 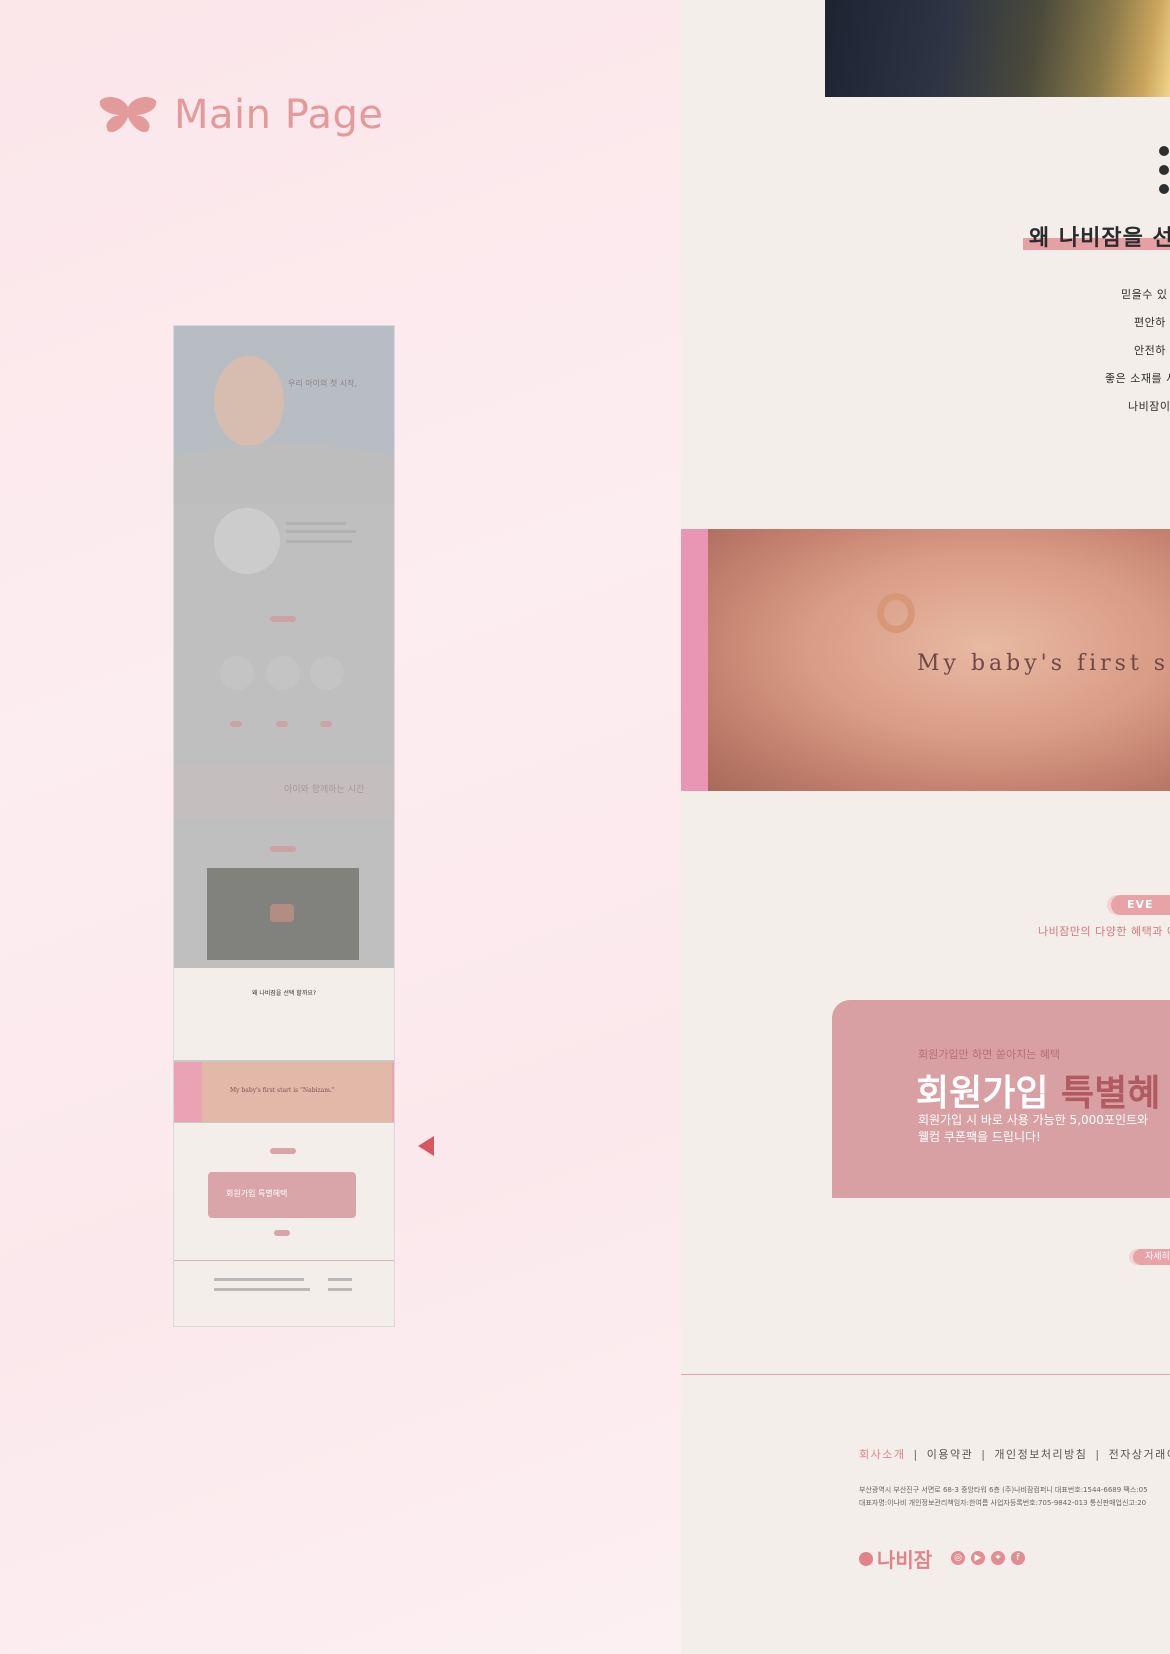 What do you see at coordinates (925, 1374) in the screenshot?
I see `footer-divider` at bounding box center [925, 1374].